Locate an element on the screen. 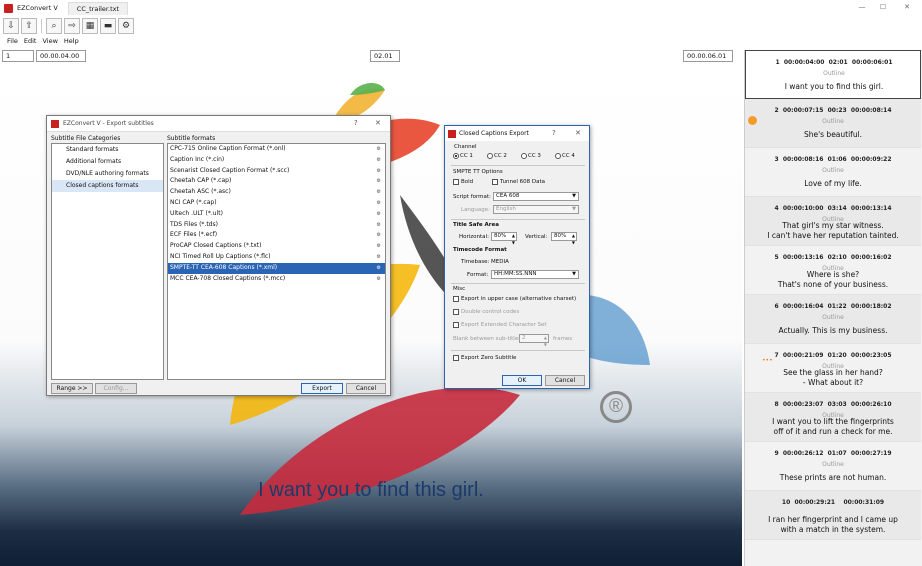 The image size is (922, 566). duration-field: 02.01 is located at coordinates (385, 56).